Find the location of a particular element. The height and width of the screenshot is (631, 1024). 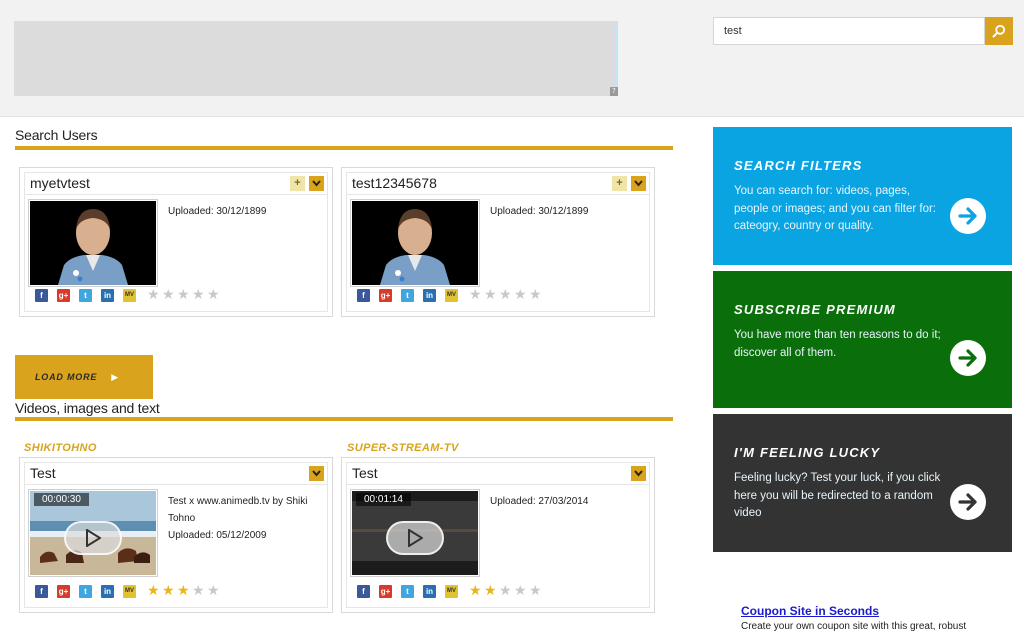

search-icon is located at coordinates (999, 31).